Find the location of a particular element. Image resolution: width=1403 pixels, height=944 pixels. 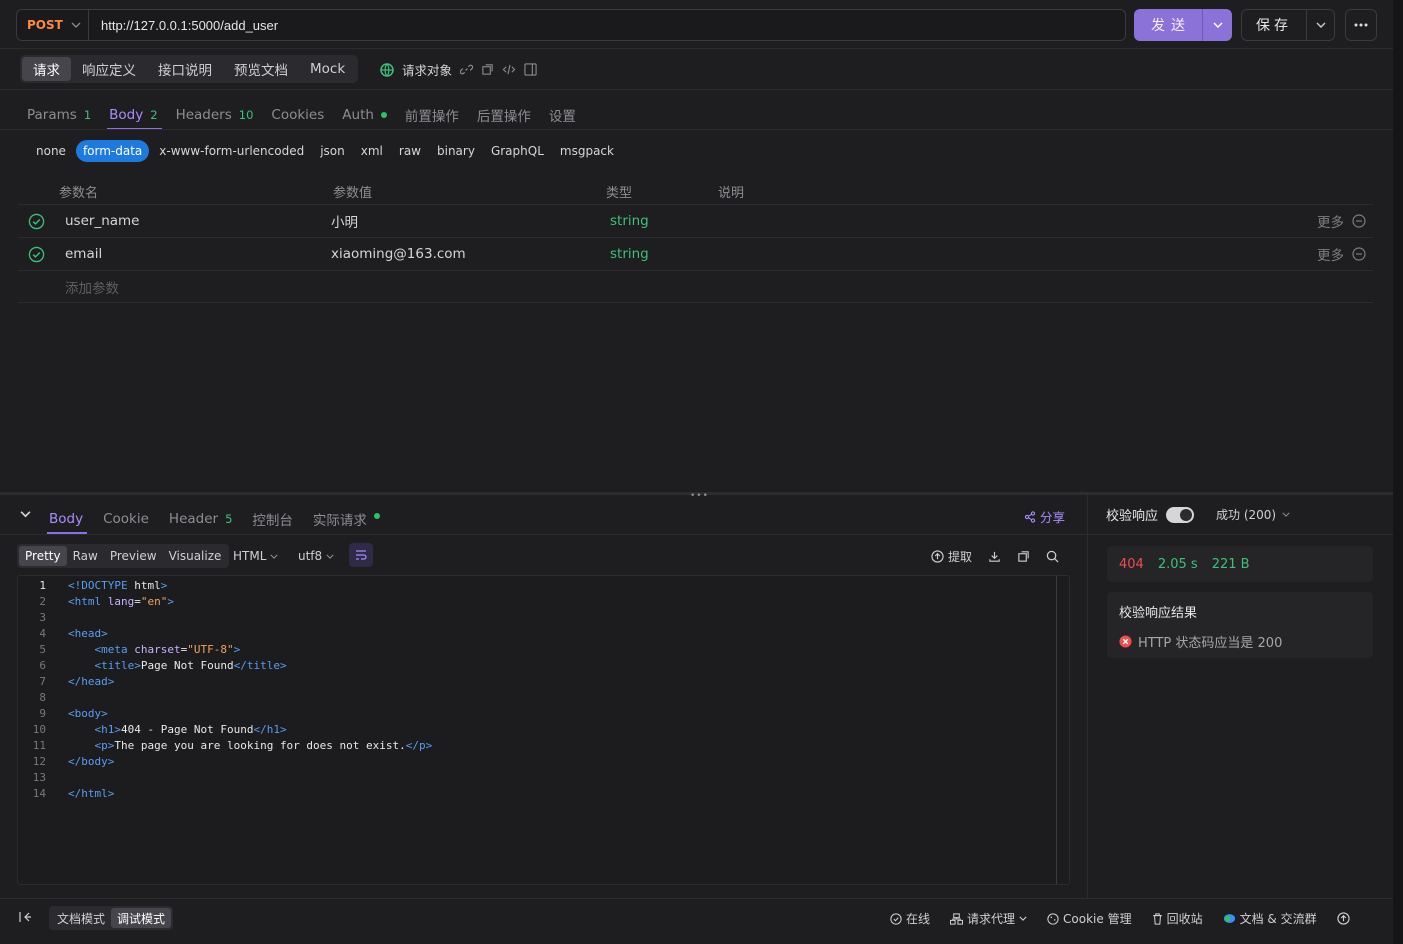

tab-cookies: Cookies is located at coordinates (297, 115).